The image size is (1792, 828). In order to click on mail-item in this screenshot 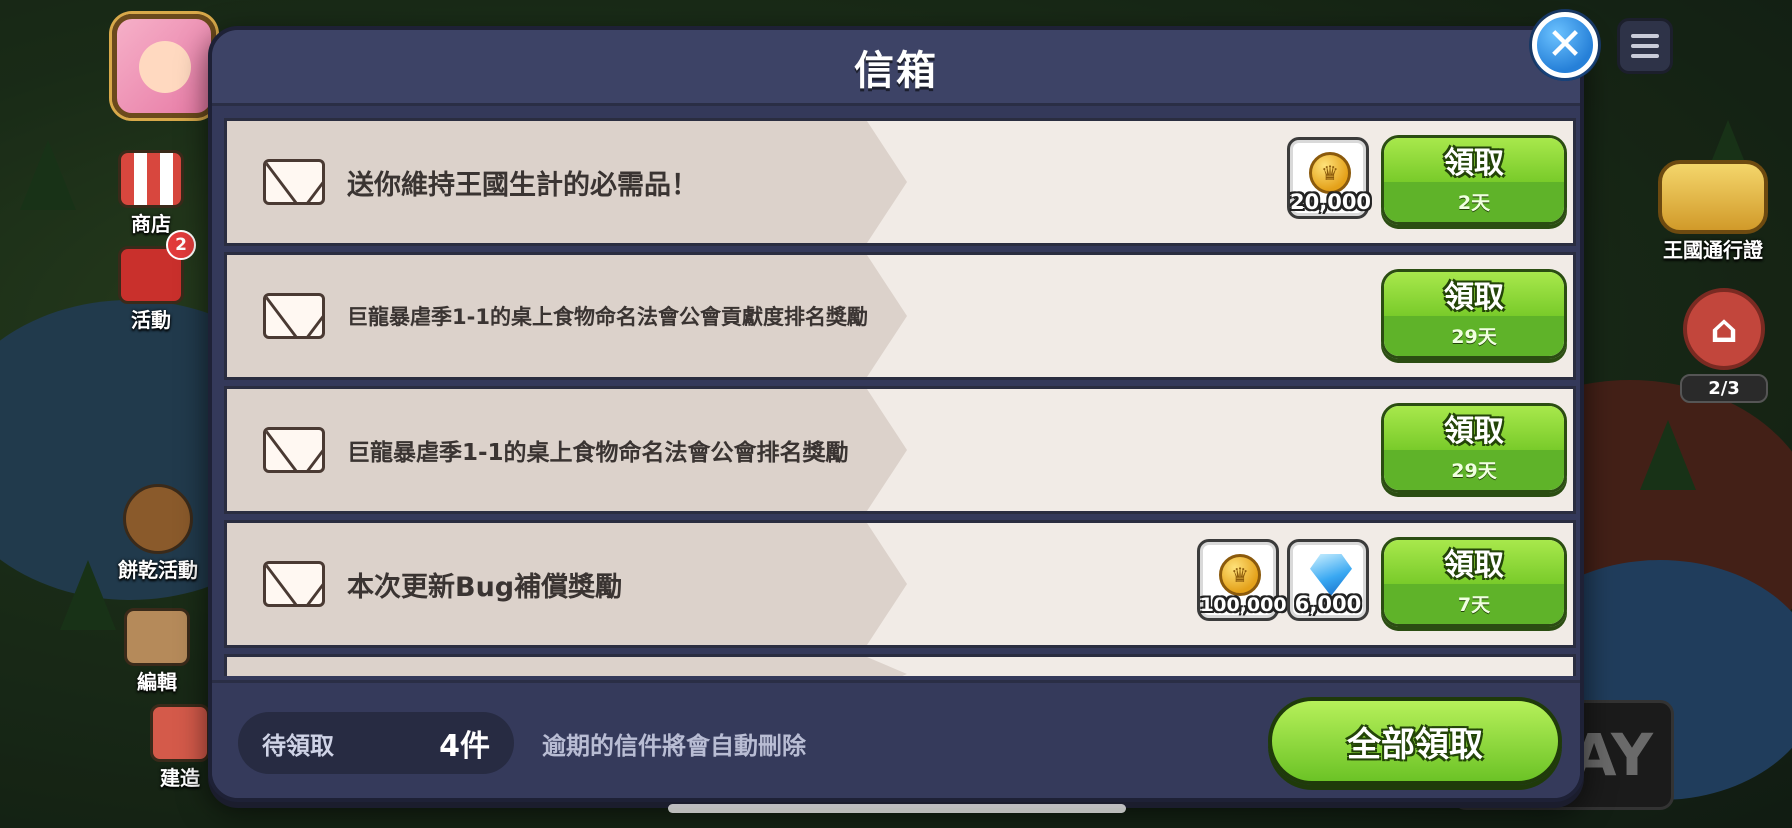, I will do `click(900, 665)`.